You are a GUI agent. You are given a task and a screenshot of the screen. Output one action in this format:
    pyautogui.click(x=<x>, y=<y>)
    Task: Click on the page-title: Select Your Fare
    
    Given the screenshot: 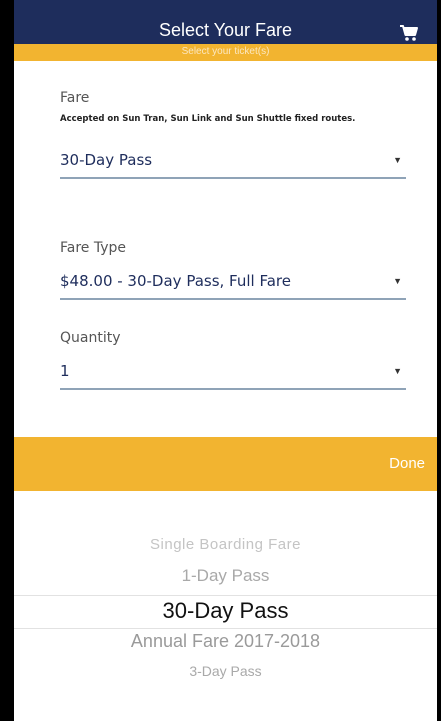 What is the action you would take?
    pyautogui.click(x=225, y=30)
    